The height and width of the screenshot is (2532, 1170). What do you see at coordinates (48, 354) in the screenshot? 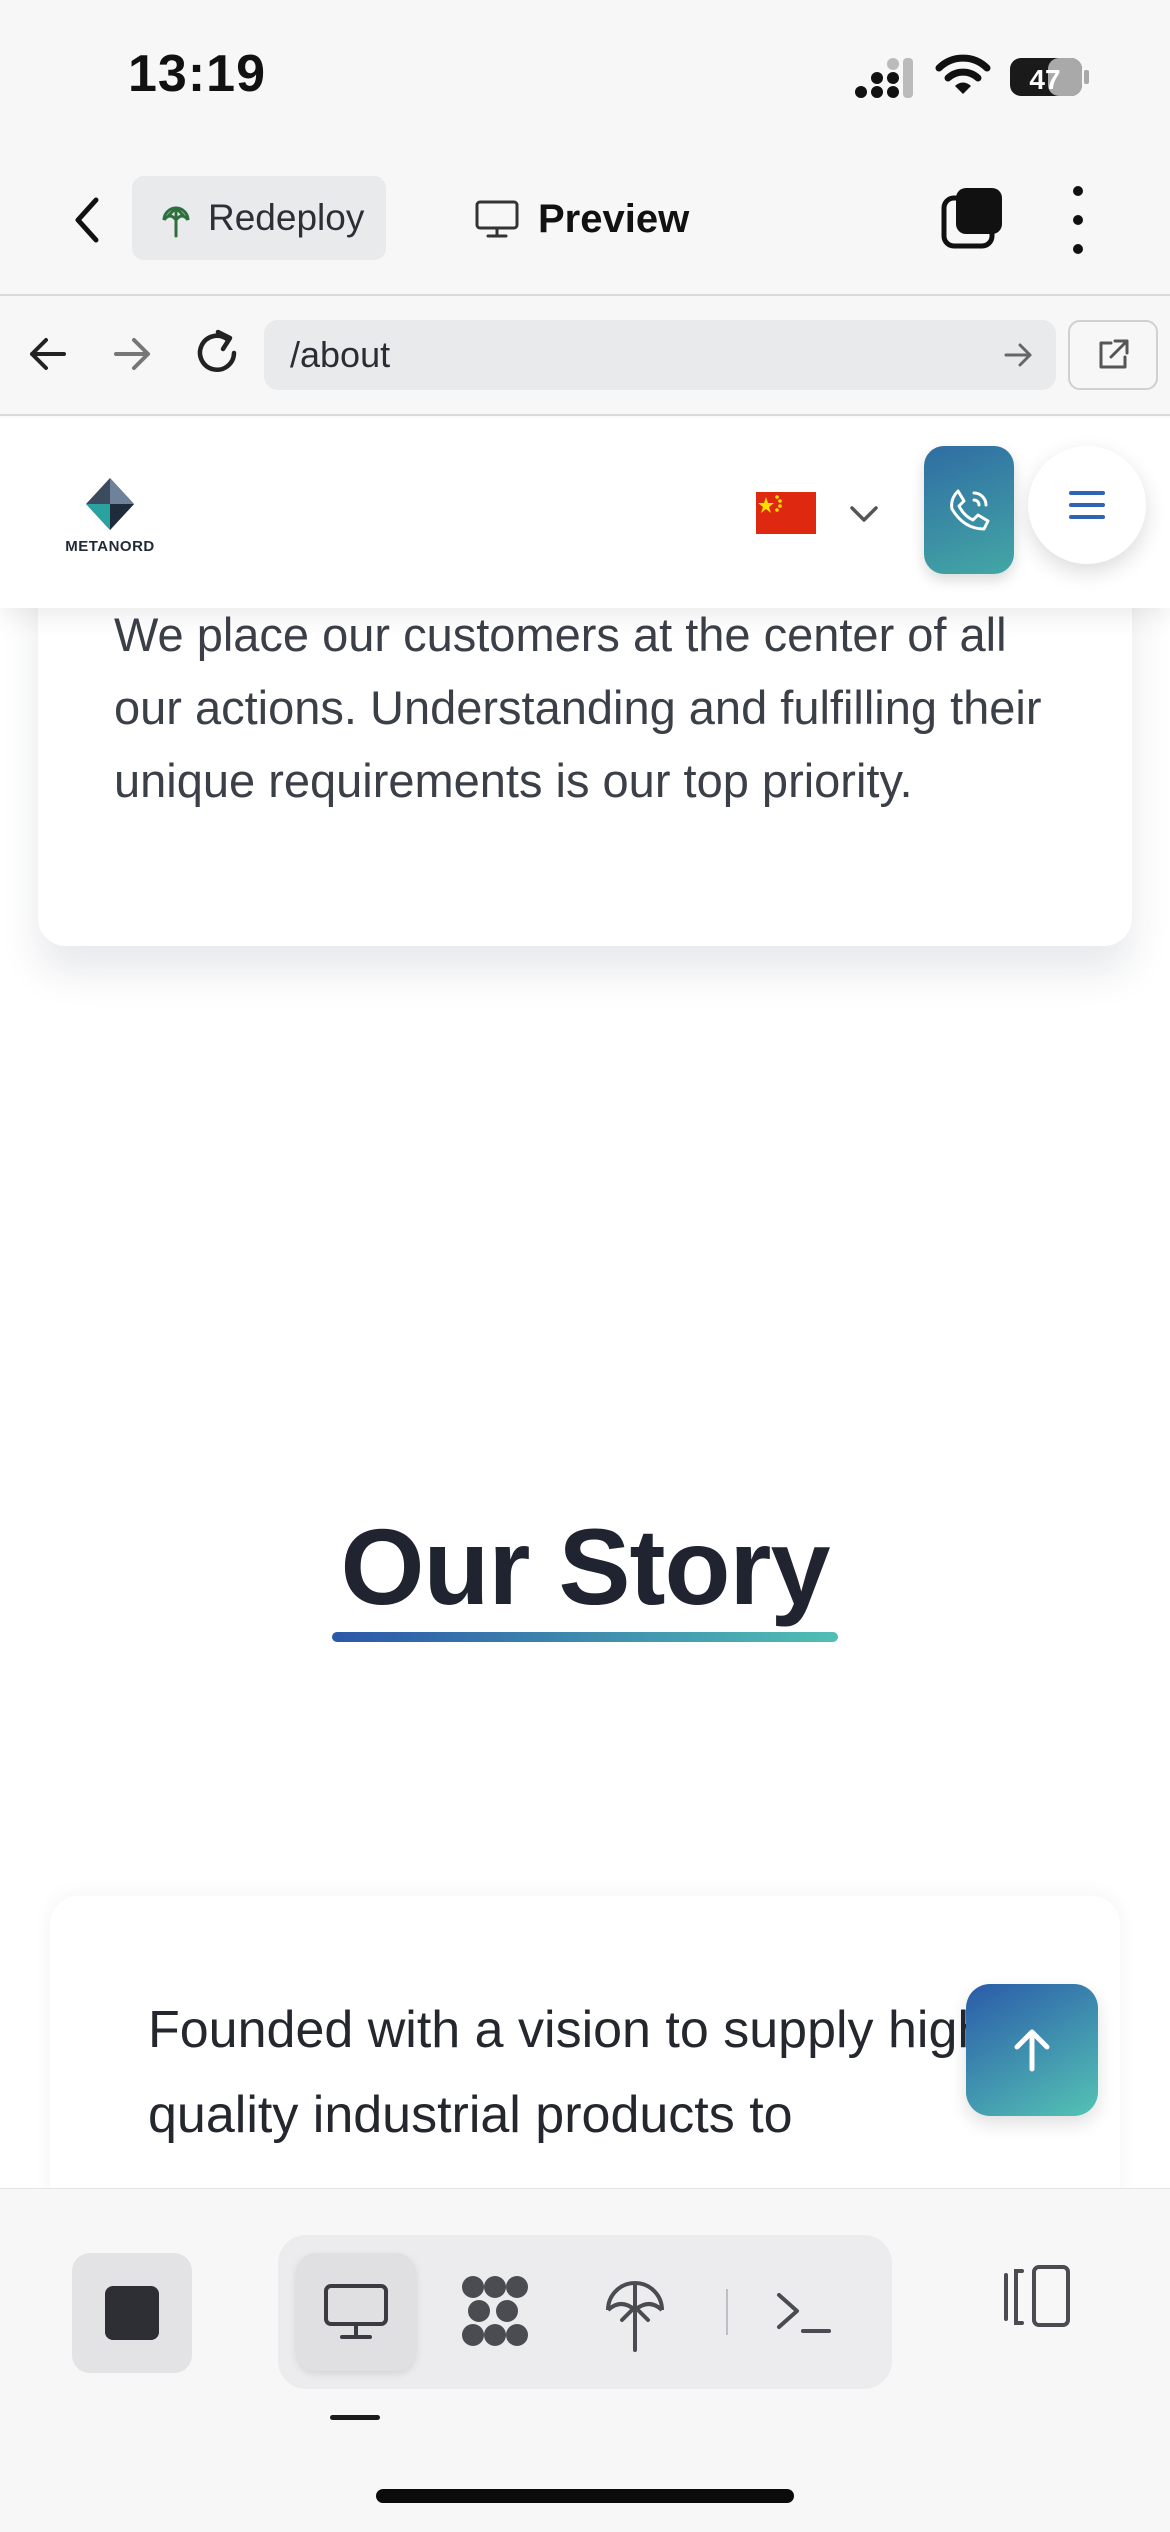
I see `arrow-left-icon` at bounding box center [48, 354].